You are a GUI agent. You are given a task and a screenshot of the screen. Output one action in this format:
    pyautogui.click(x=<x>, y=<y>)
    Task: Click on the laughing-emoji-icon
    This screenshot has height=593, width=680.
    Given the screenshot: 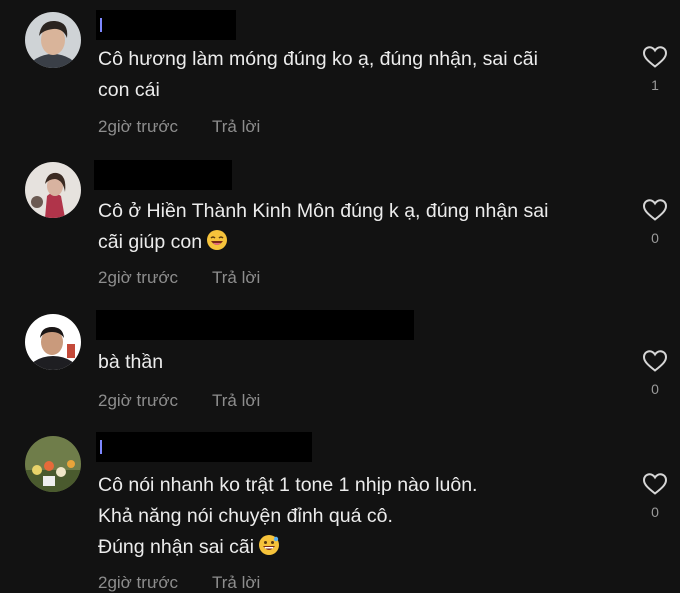 What is the action you would take?
    pyautogui.click(x=217, y=245)
    